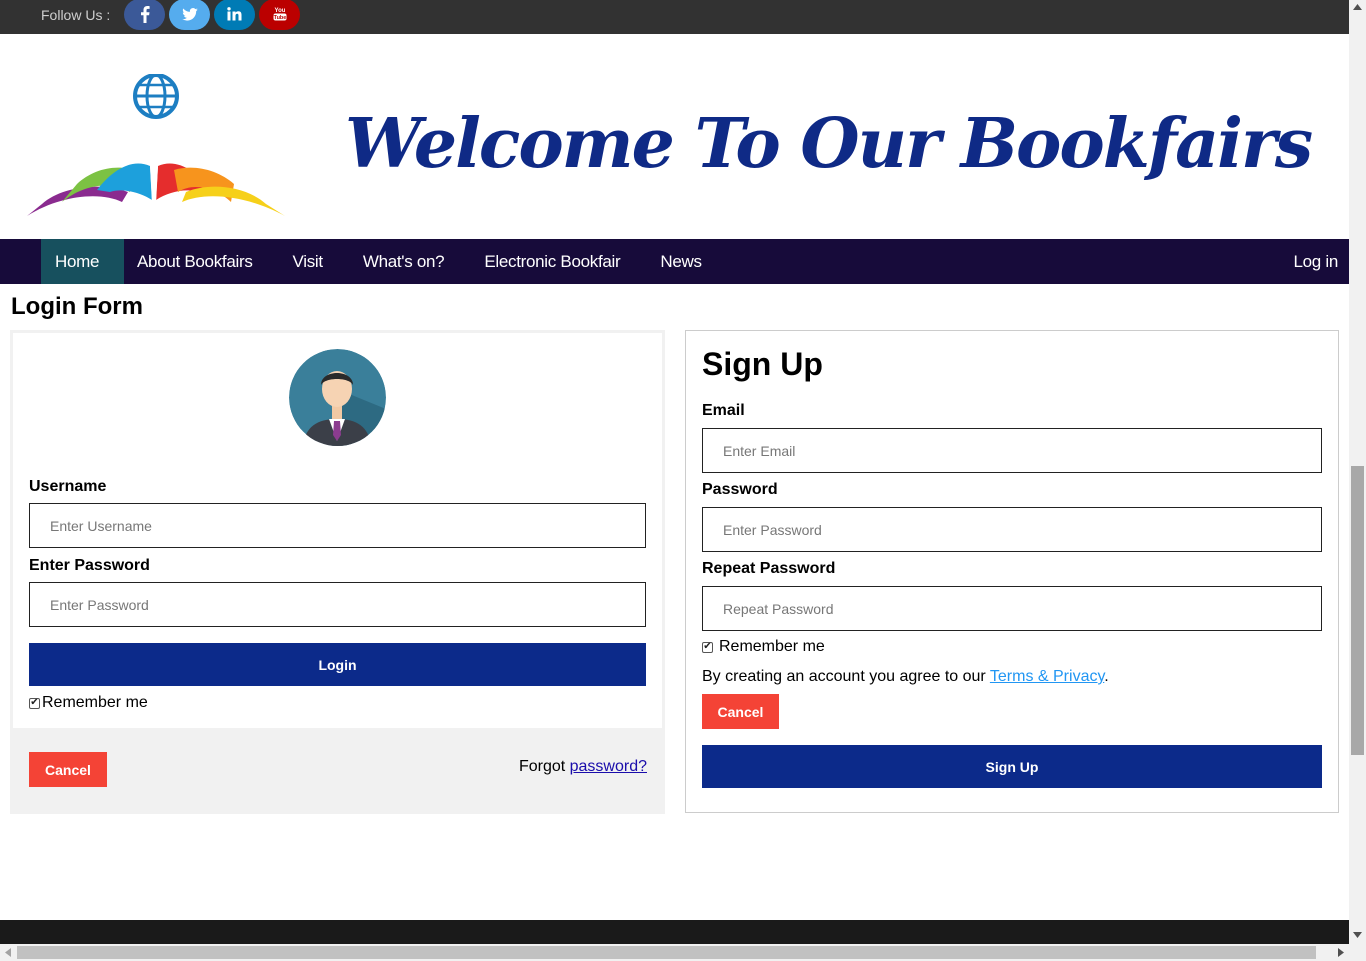 Image resolution: width=1366 pixels, height=961 pixels. Describe the element at coordinates (1047, 676) in the screenshot. I see `terms-privacy-link: Terms & Privacy` at that location.